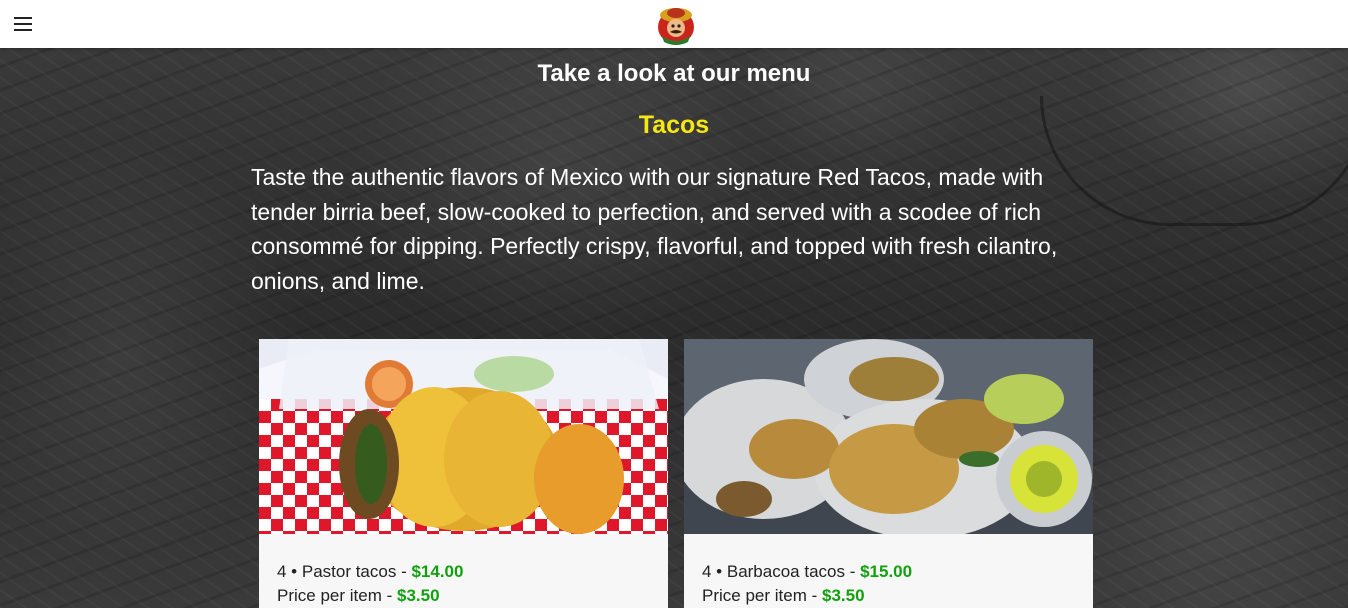 This screenshot has height=608, width=1348. Describe the element at coordinates (344, 571) in the screenshot. I see `item-name: 4 • Pastor tacos -` at that location.